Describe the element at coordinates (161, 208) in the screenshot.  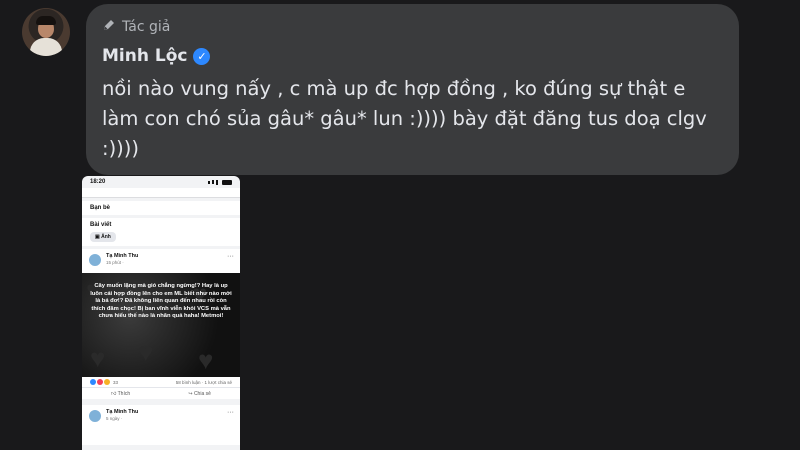
I see `friends-section: Bạn bè` at that location.